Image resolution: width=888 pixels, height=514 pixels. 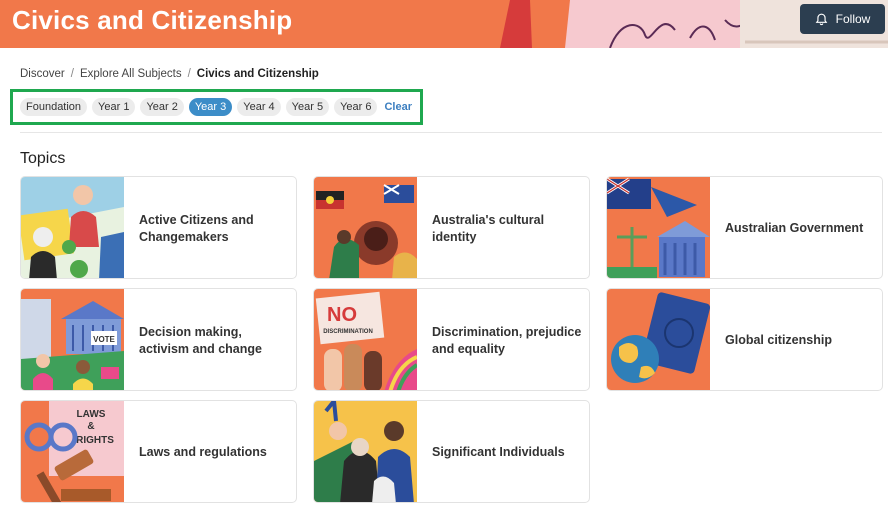 What do you see at coordinates (91, 414) in the screenshot?
I see `laws-sign-text: LAWS` at bounding box center [91, 414].